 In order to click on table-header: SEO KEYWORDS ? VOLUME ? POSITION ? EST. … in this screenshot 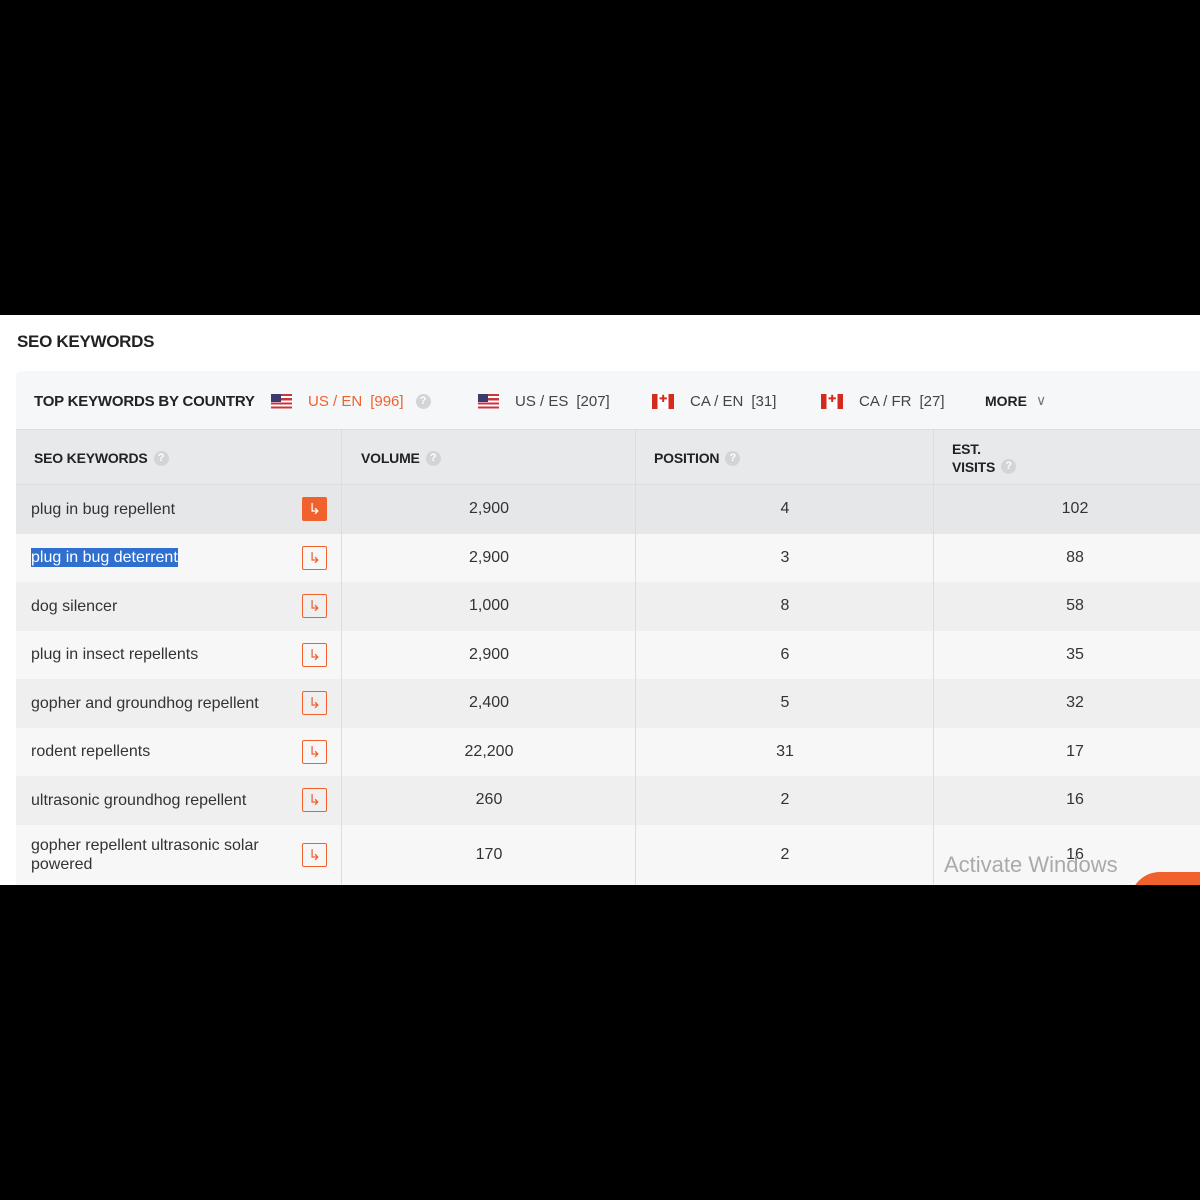, I will do `click(608, 457)`.